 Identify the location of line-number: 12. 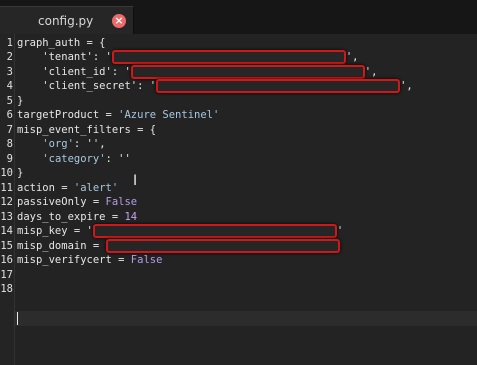
(6, 202).